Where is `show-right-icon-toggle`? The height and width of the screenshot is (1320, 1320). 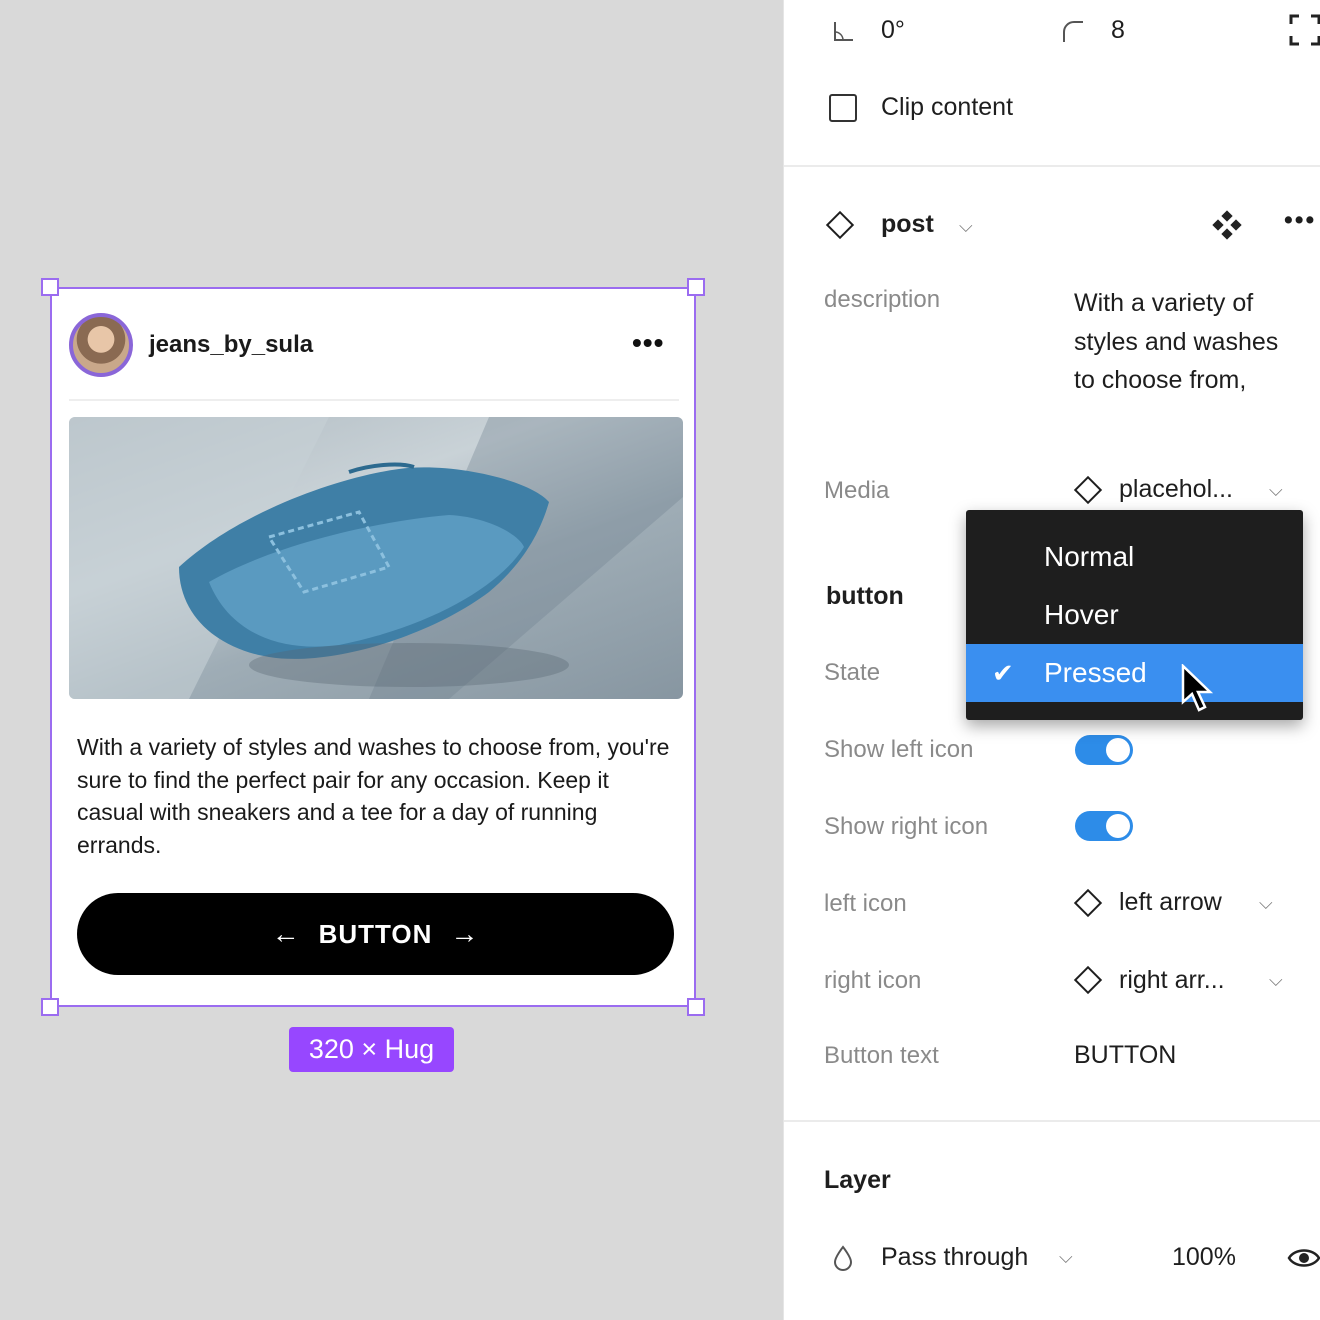 show-right-icon-toggle is located at coordinates (1104, 826).